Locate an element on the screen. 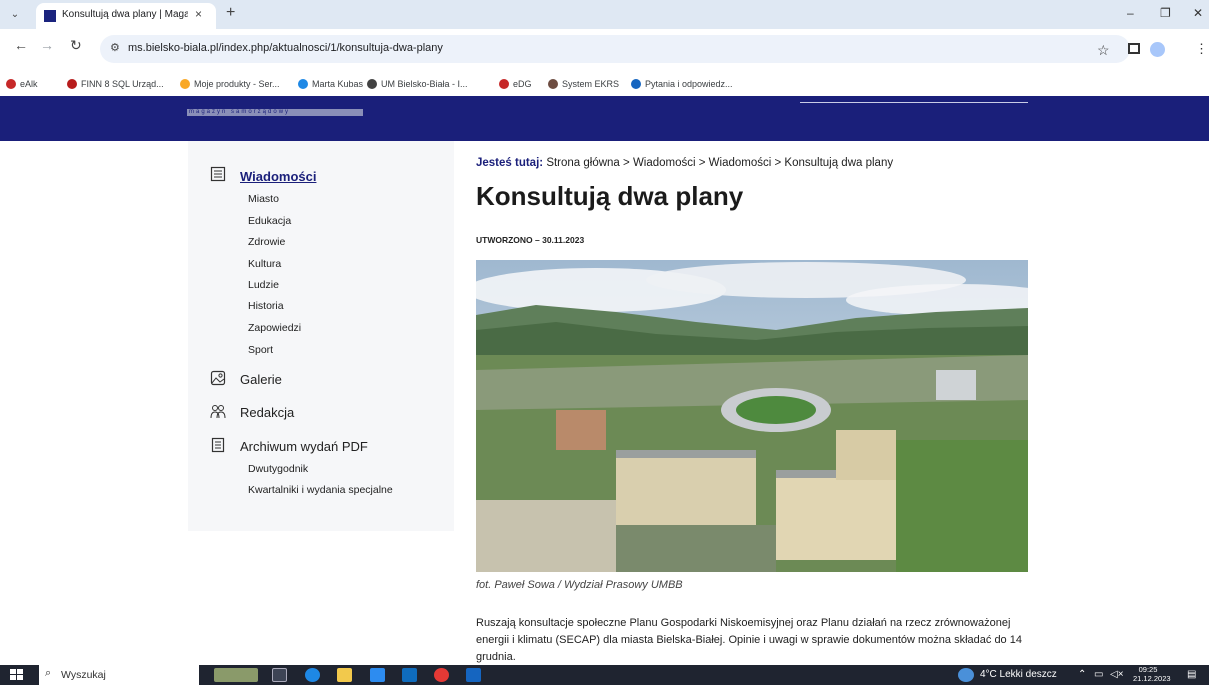  word-icon is located at coordinates (473, 675).